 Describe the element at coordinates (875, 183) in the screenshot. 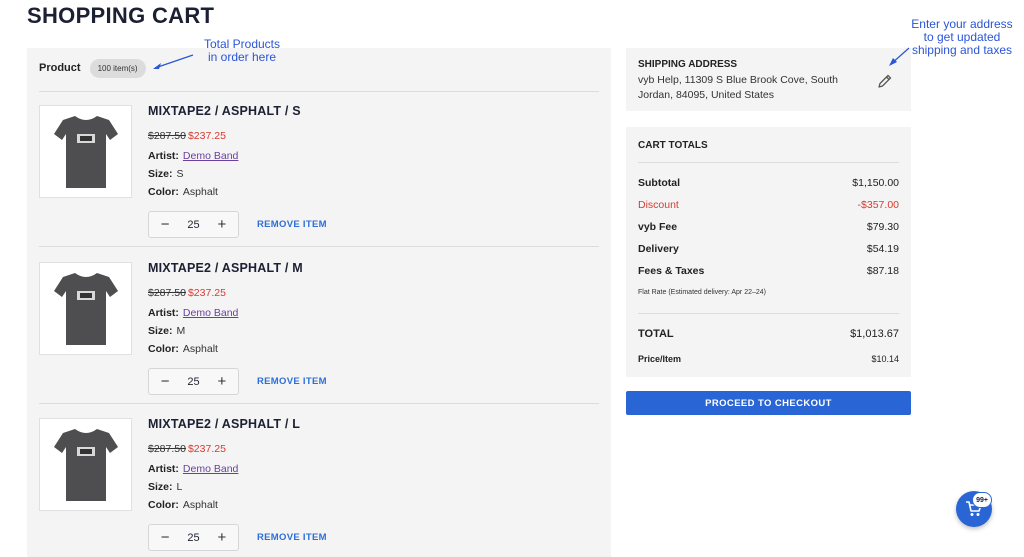

I see `subtotal-value: $1,150.00` at that location.